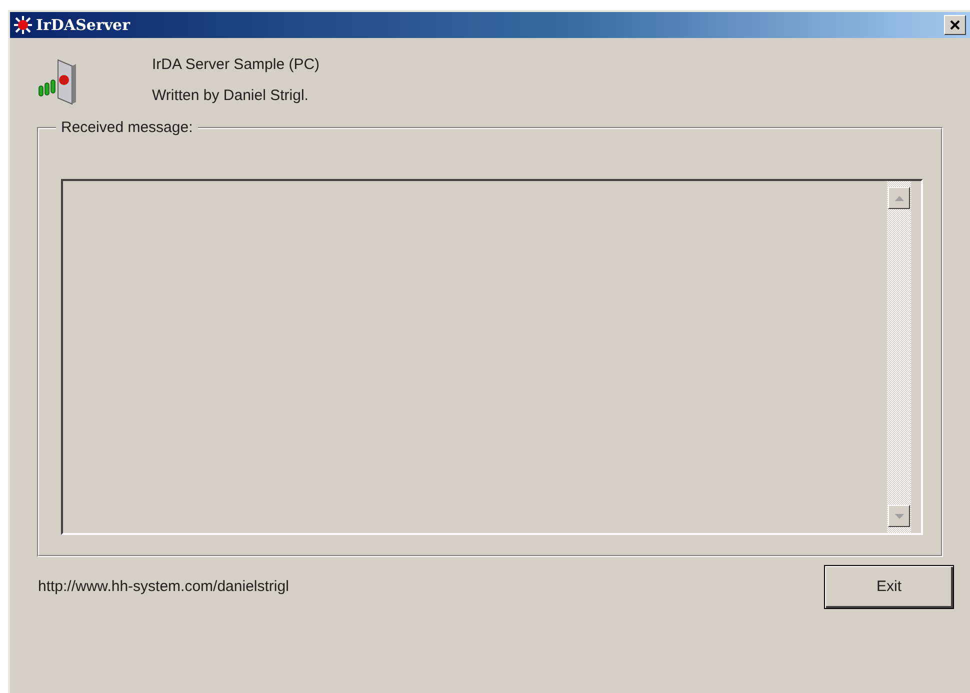  I want to click on website-link: http://www.hh-system.com/danielstrigl, so click(163, 587).